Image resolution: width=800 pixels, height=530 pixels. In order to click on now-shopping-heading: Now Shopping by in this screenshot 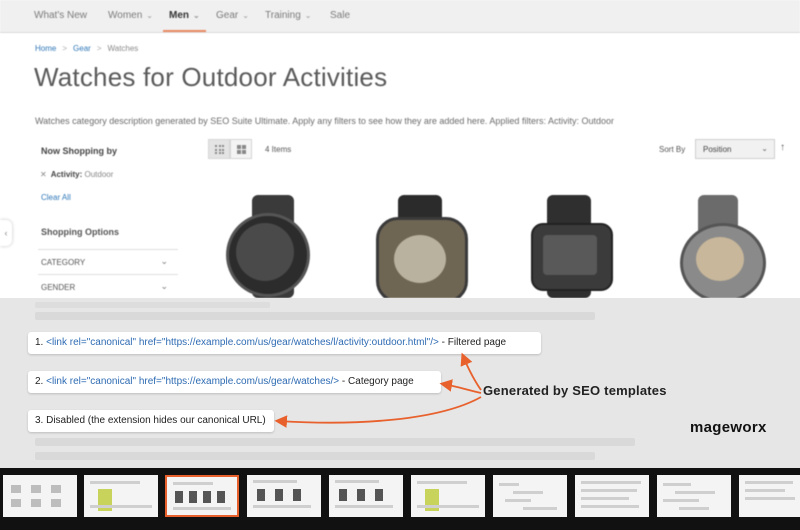, I will do `click(79, 151)`.